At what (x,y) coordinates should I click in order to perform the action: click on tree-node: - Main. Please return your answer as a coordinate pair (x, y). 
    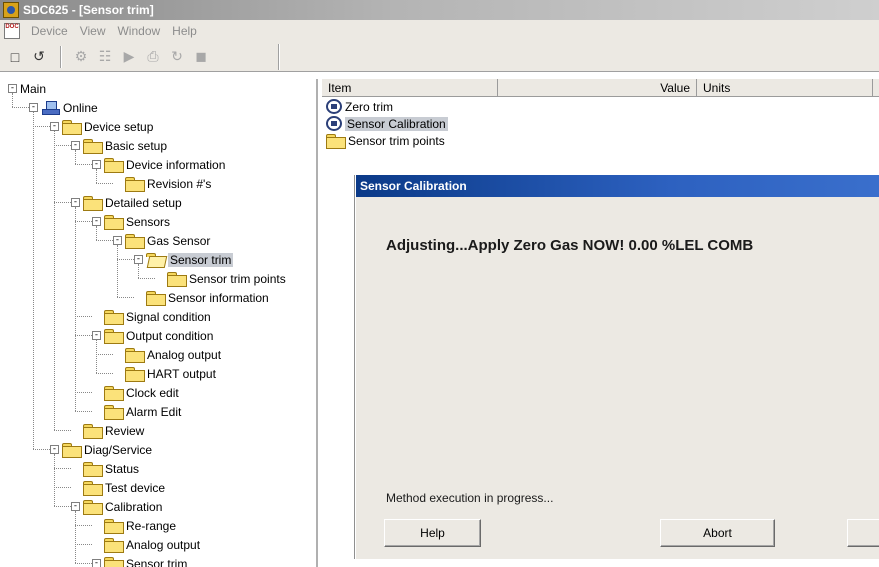
    Looking at the image, I should click on (27, 88).